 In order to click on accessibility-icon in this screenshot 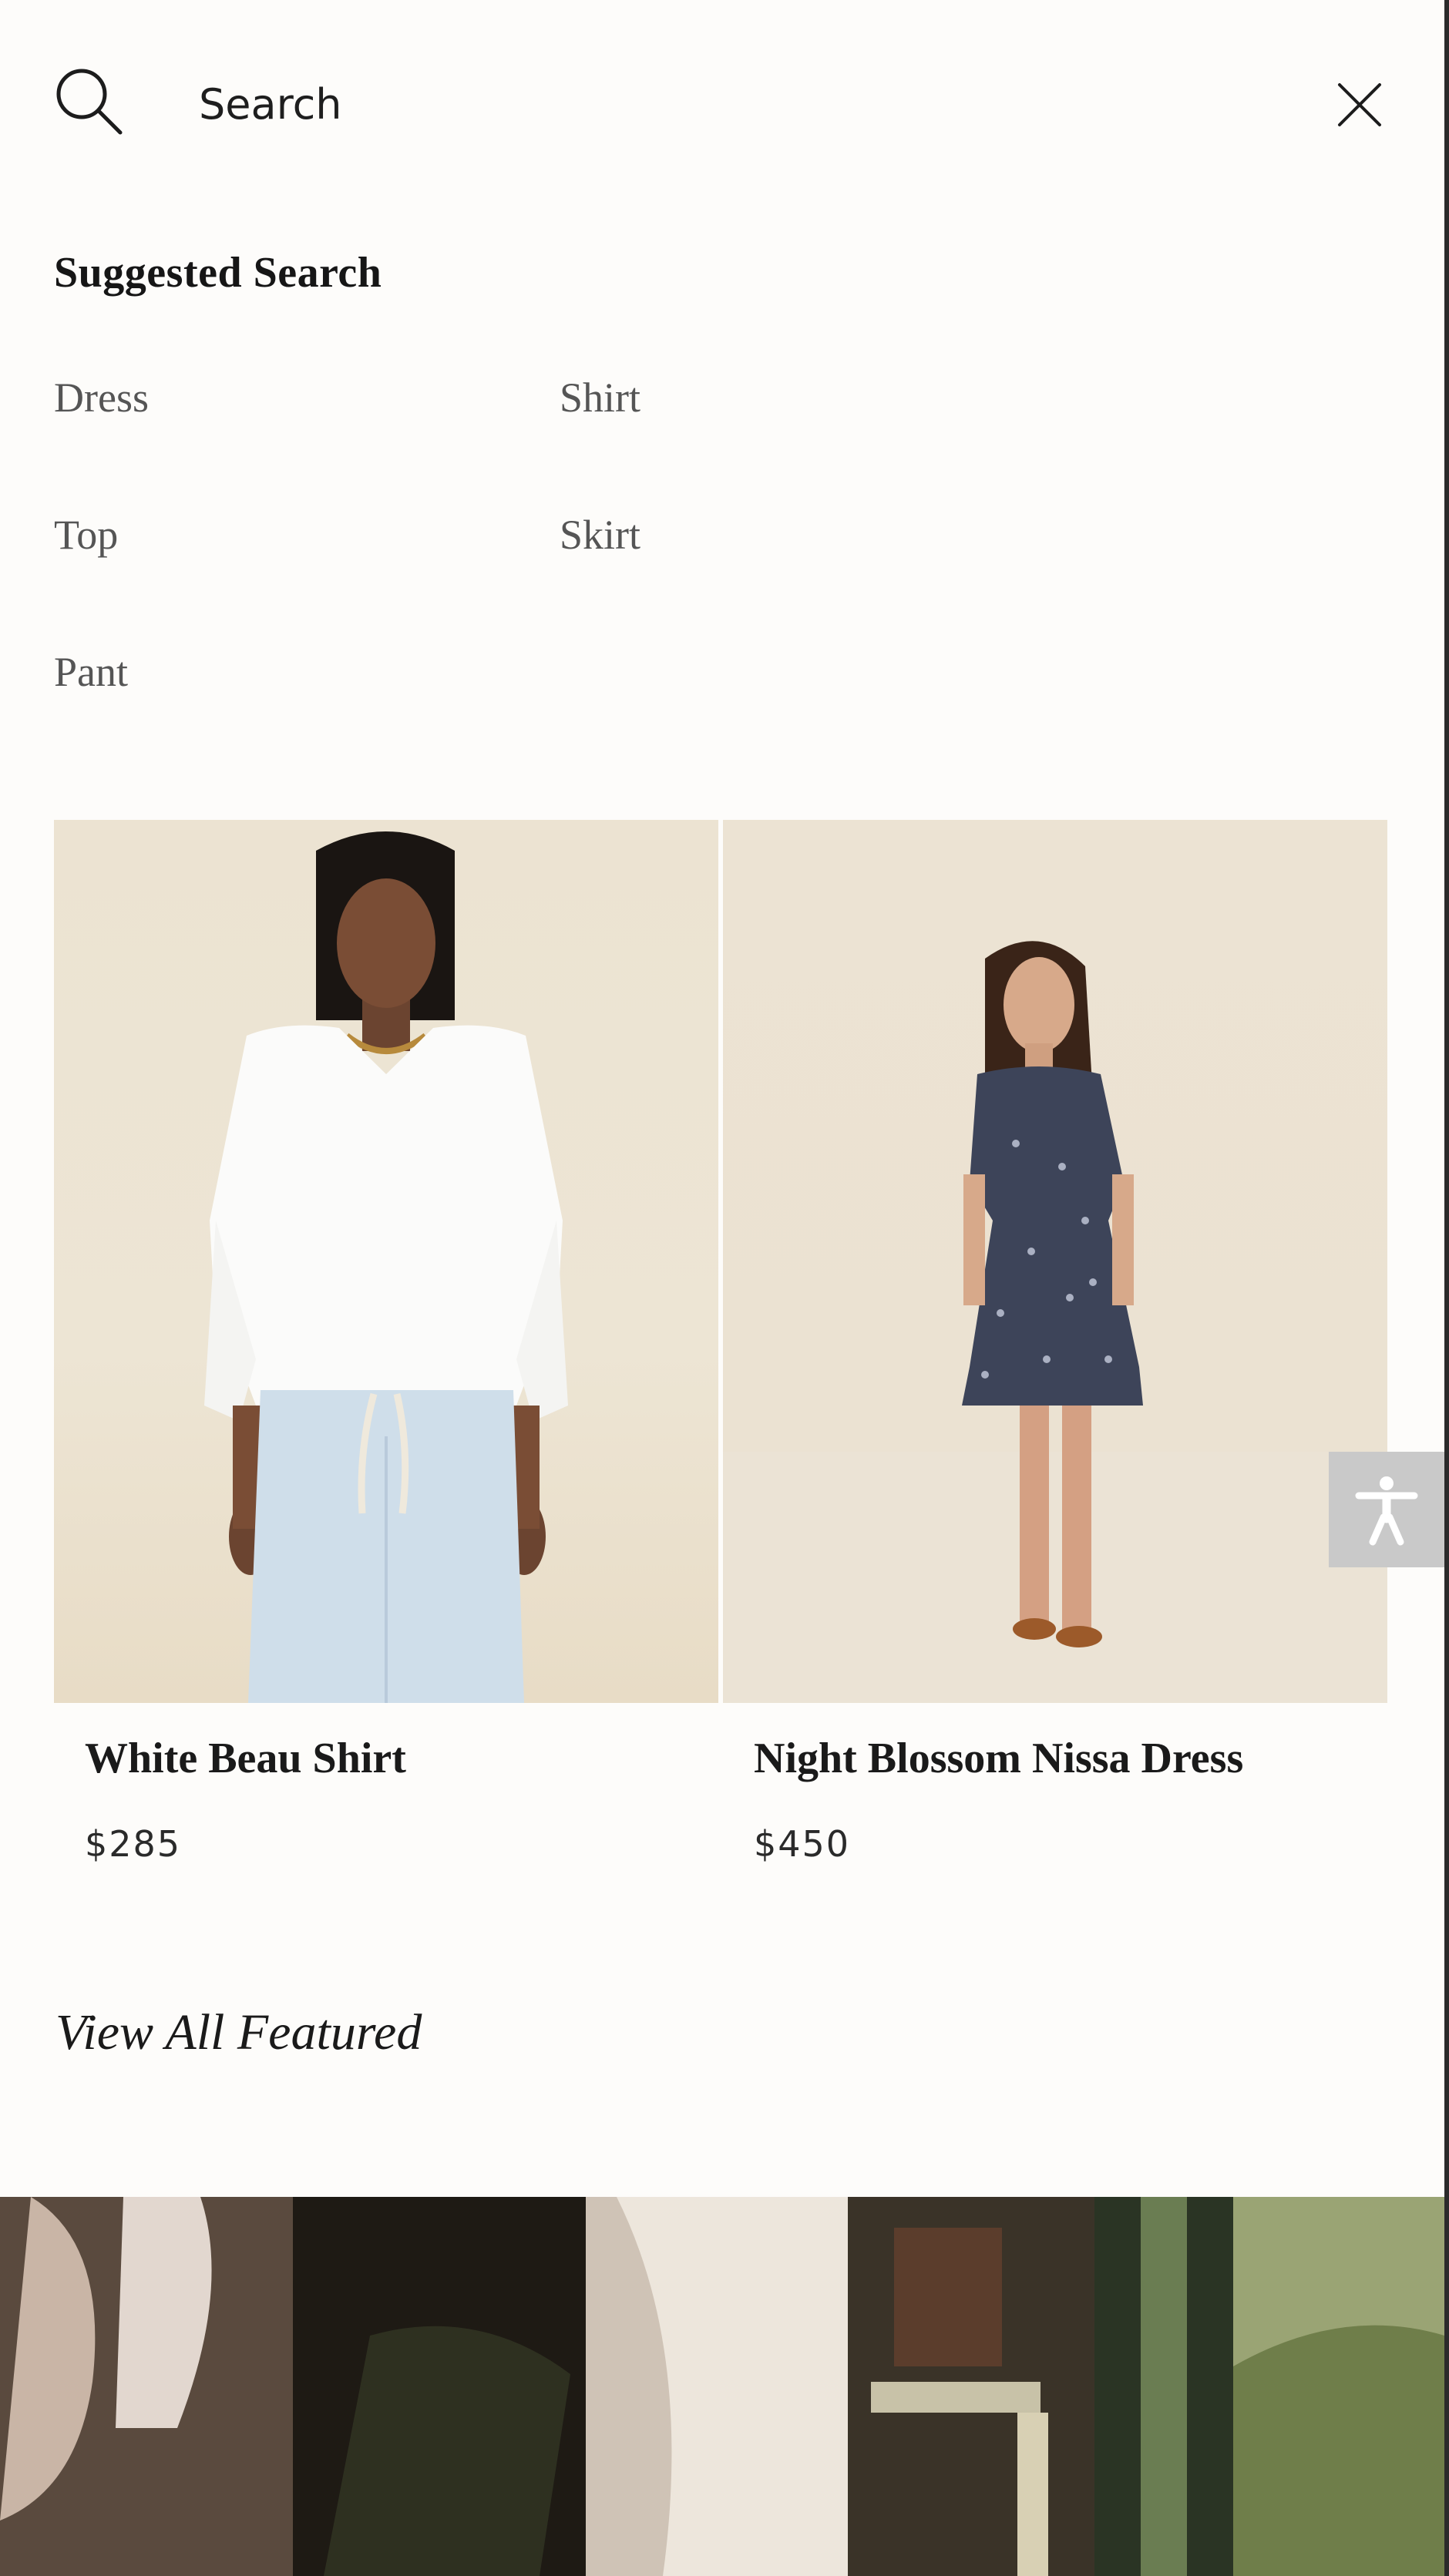, I will do `click(1386, 1511)`.